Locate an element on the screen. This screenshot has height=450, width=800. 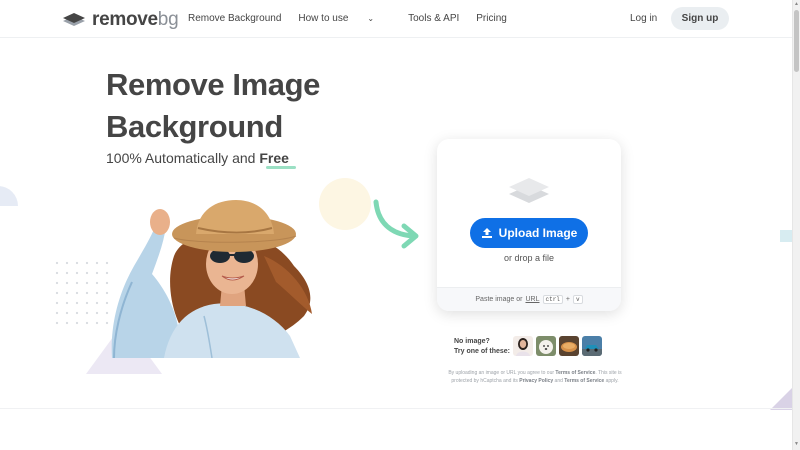
drop-file-text: or drop a file is located at coordinates (529, 258).